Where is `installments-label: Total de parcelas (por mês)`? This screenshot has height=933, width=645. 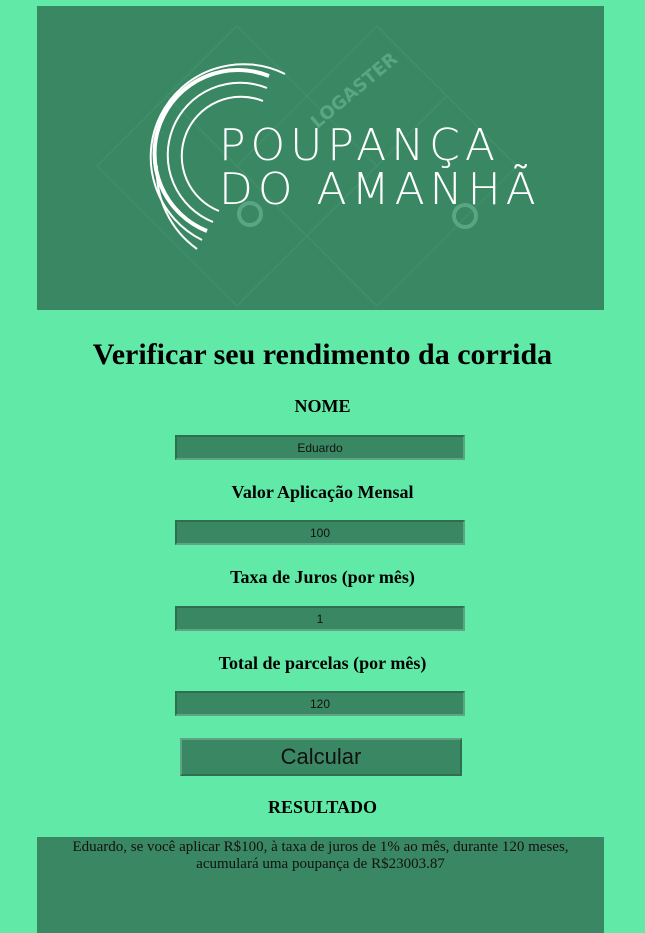 installments-label: Total de parcelas (por mês) is located at coordinates (322, 663).